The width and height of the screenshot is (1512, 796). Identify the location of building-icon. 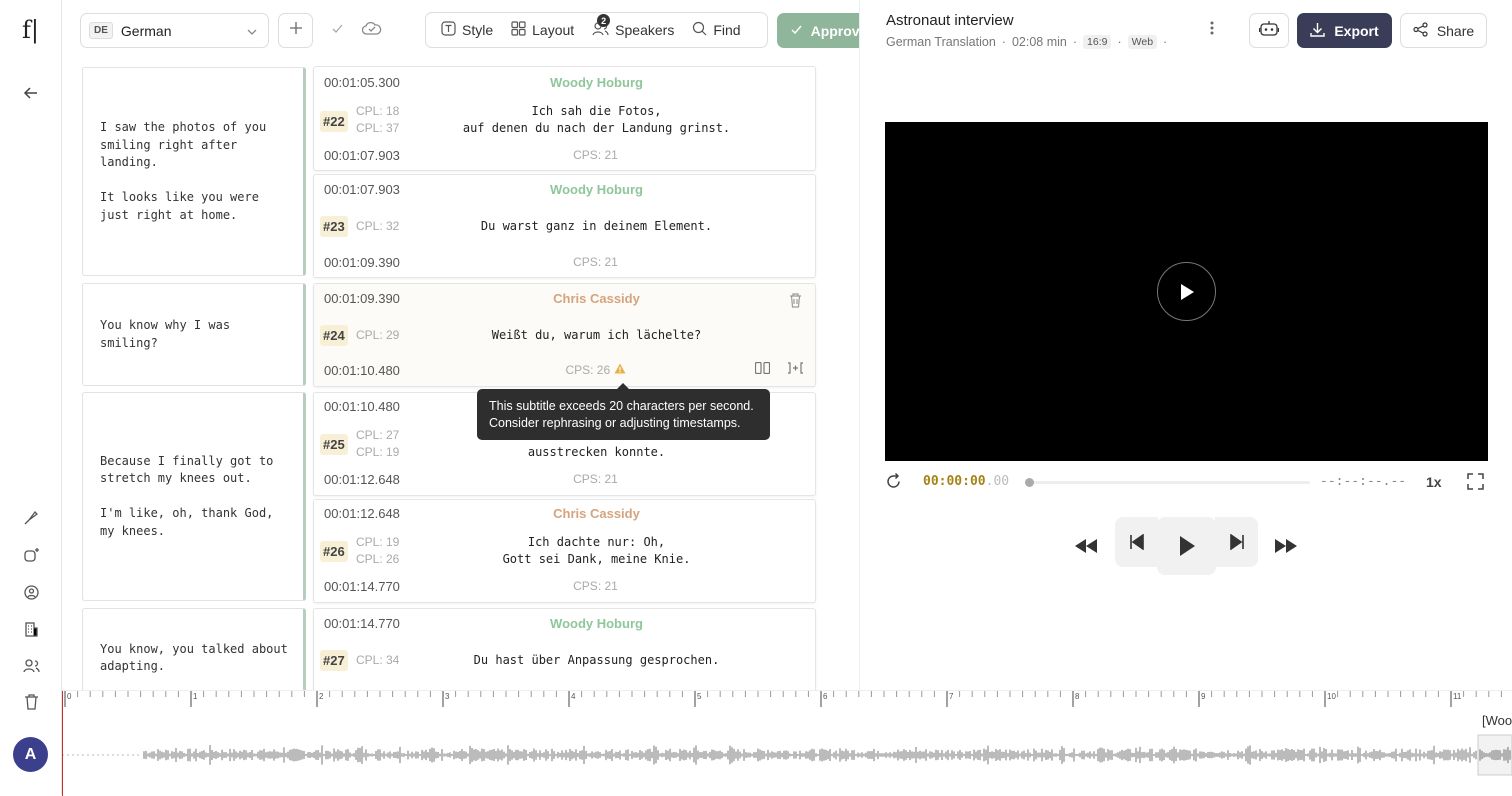
(31, 629).